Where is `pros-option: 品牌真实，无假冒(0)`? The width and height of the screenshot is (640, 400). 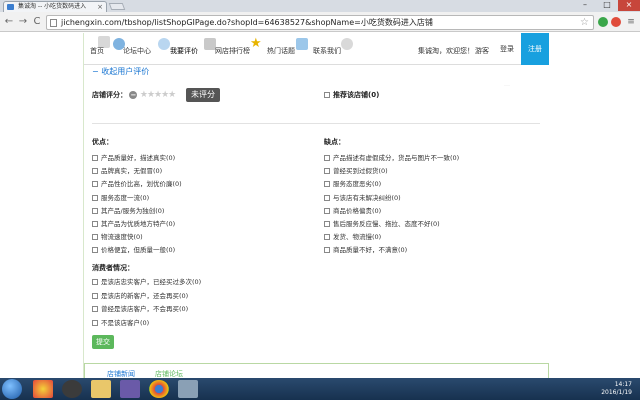 pros-option: 品牌真实，无假冒(0) is located at coordinates (127, 171).